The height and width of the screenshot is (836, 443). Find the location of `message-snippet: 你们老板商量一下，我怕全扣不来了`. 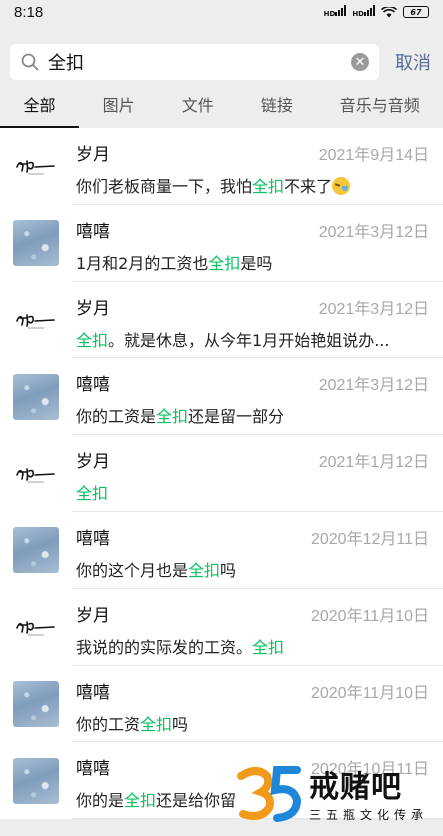

message-snippet: 你们老板商量一下，我怕全扣不来了 is located at coordinates (252, 185).